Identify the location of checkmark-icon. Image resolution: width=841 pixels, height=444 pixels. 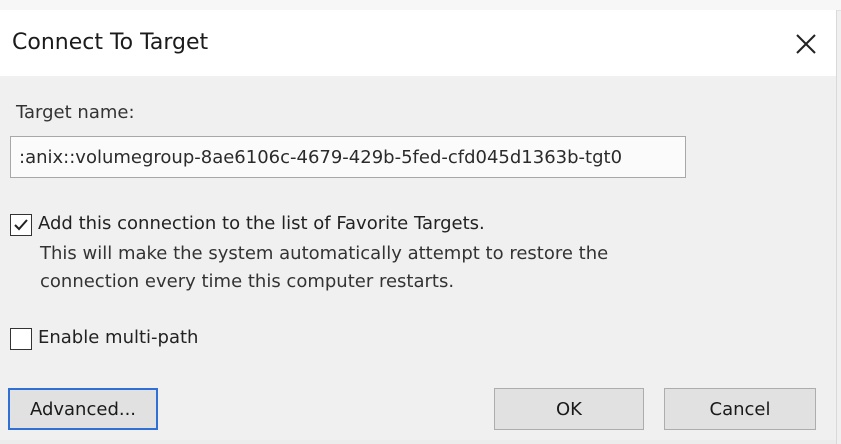
(21, 225).